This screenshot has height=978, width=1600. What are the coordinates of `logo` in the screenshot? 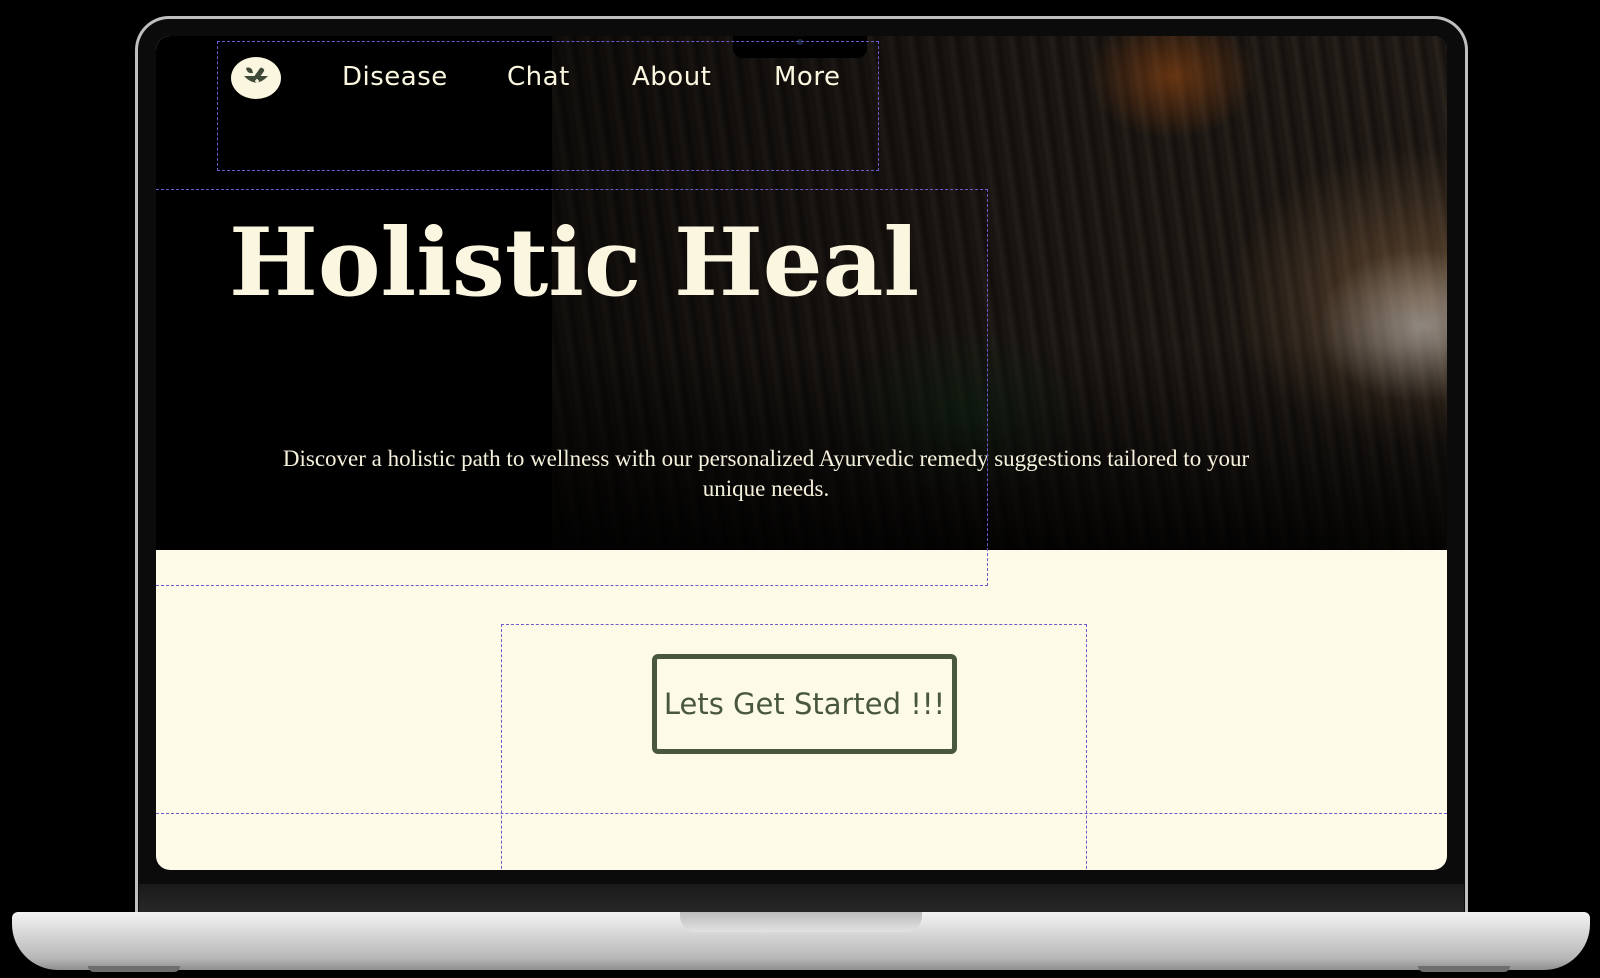 It's located at (256, 78).